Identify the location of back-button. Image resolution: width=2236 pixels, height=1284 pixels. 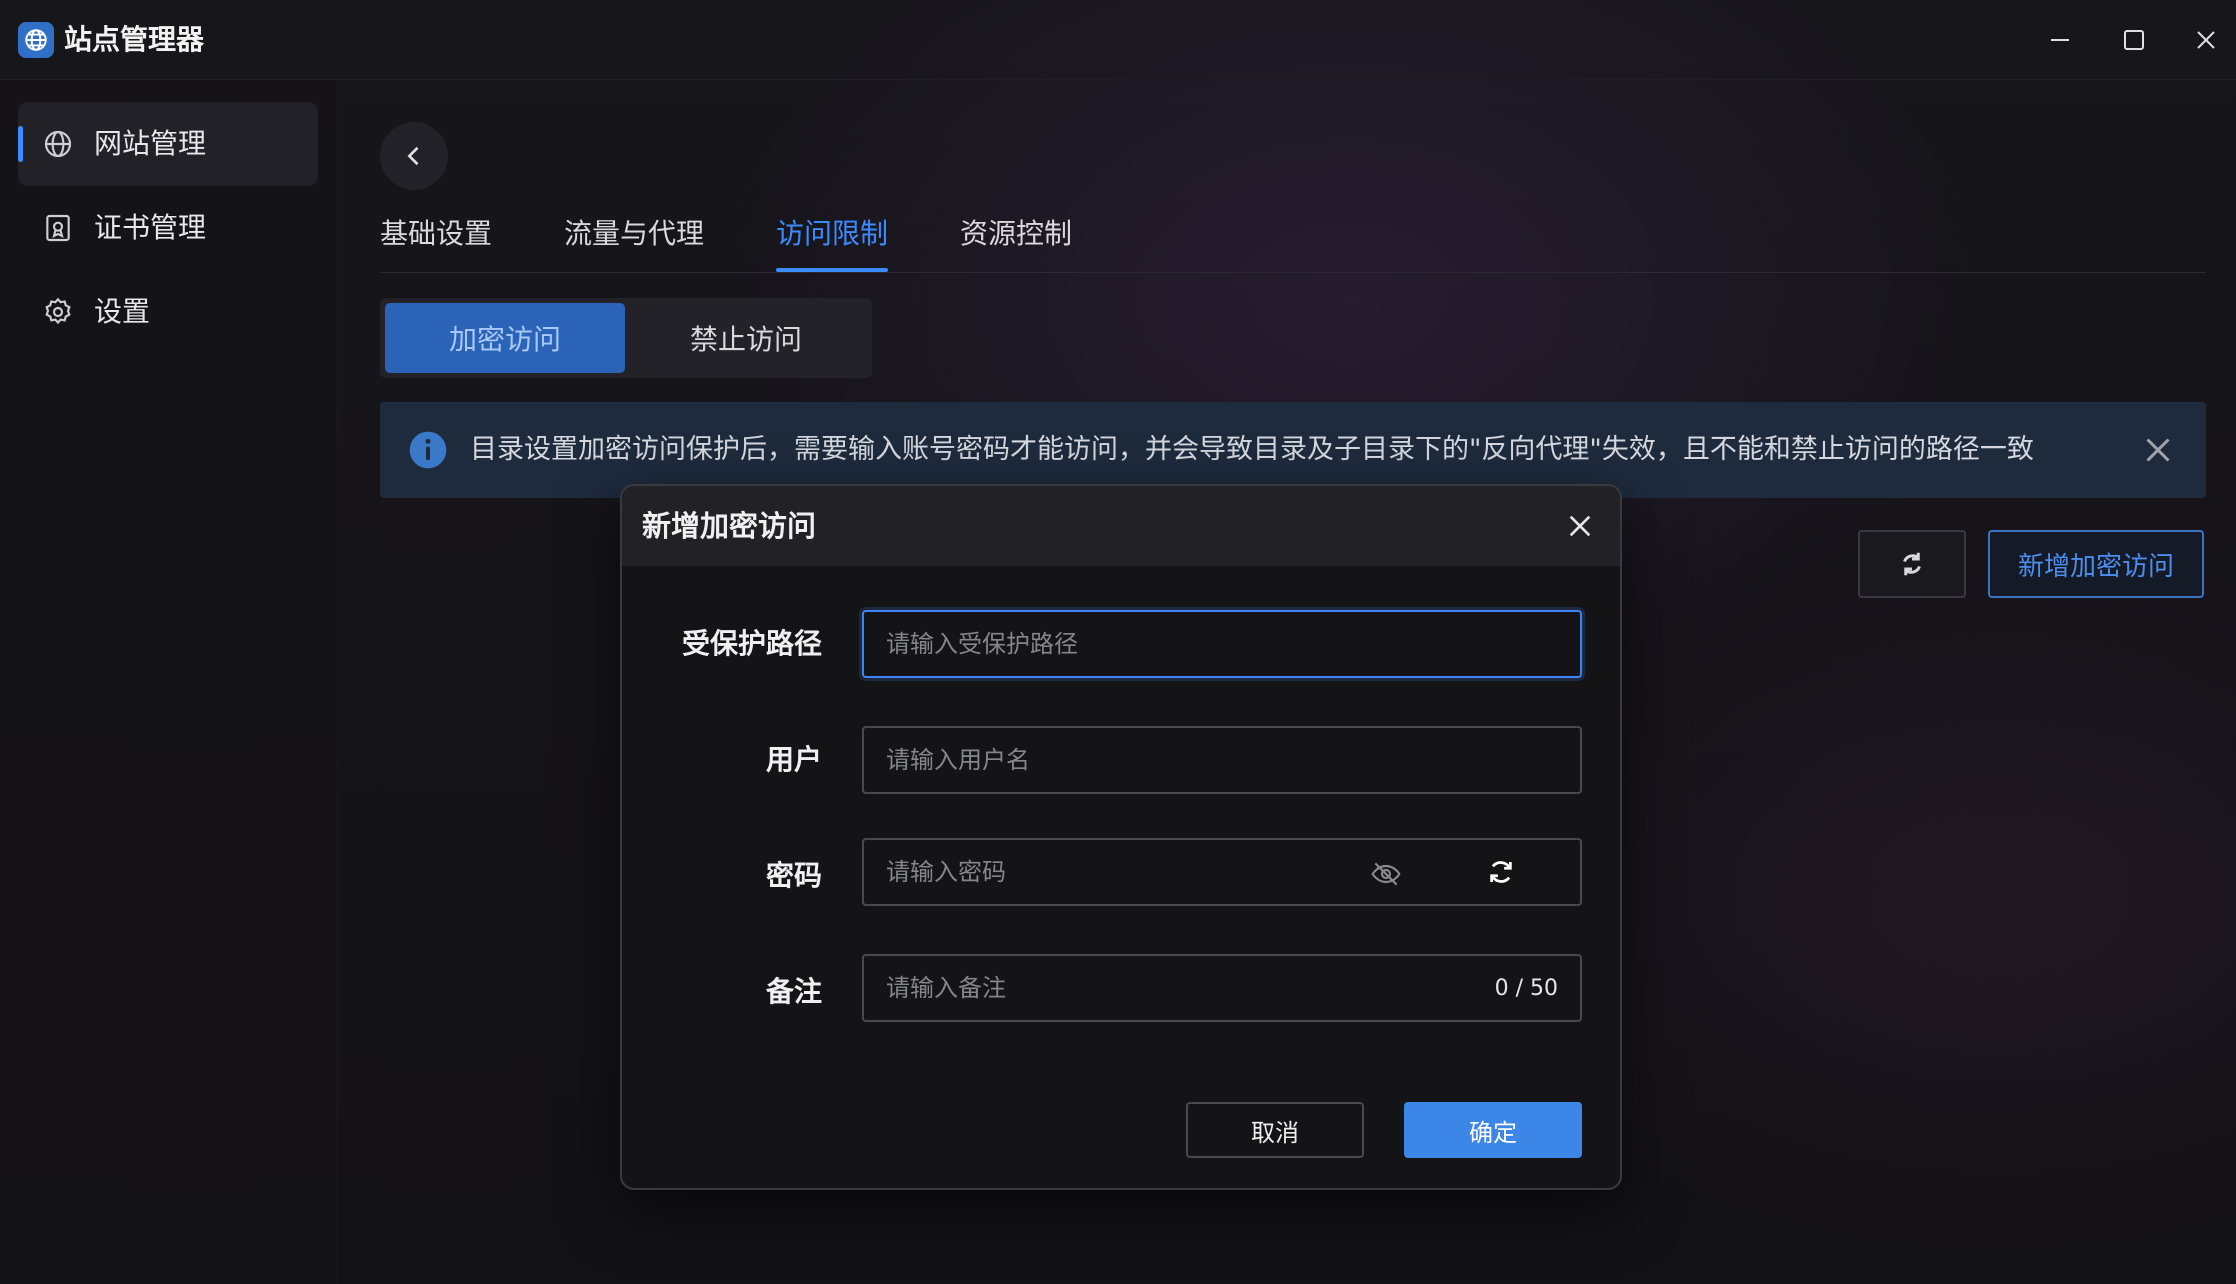
(414, 156).